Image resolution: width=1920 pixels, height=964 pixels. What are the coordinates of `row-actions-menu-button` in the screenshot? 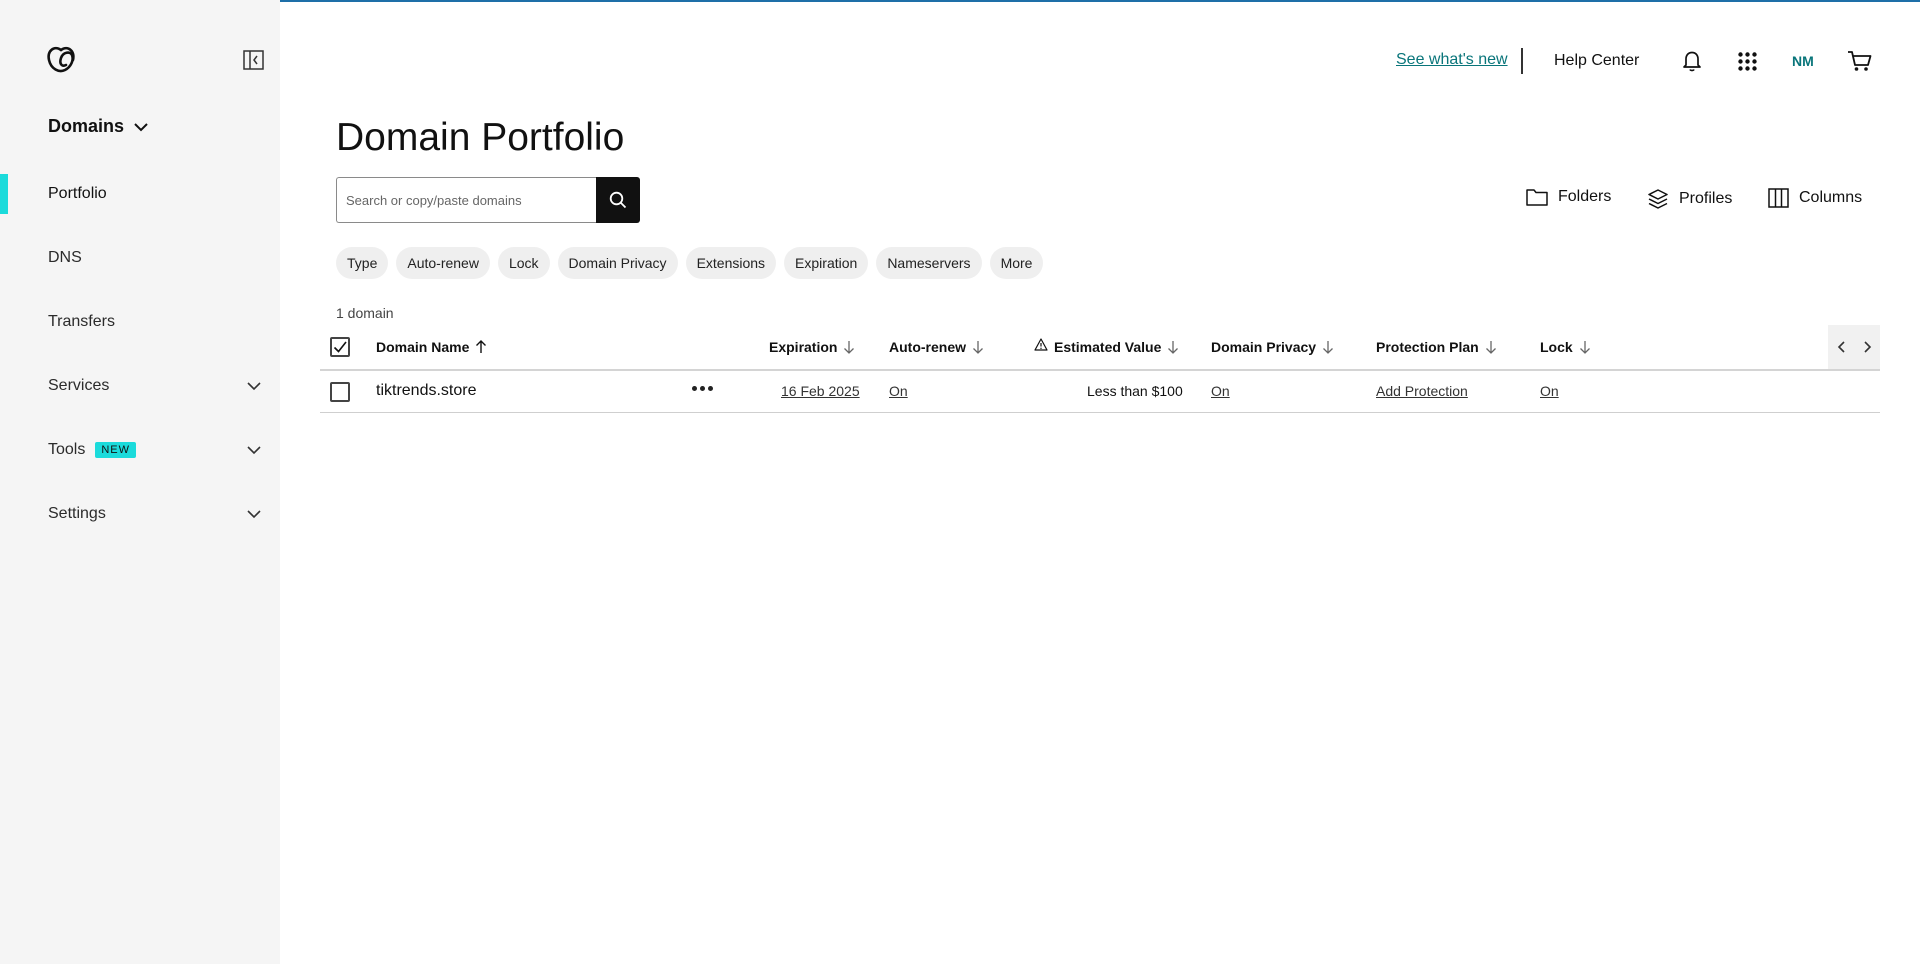 It's located at (702, 388).